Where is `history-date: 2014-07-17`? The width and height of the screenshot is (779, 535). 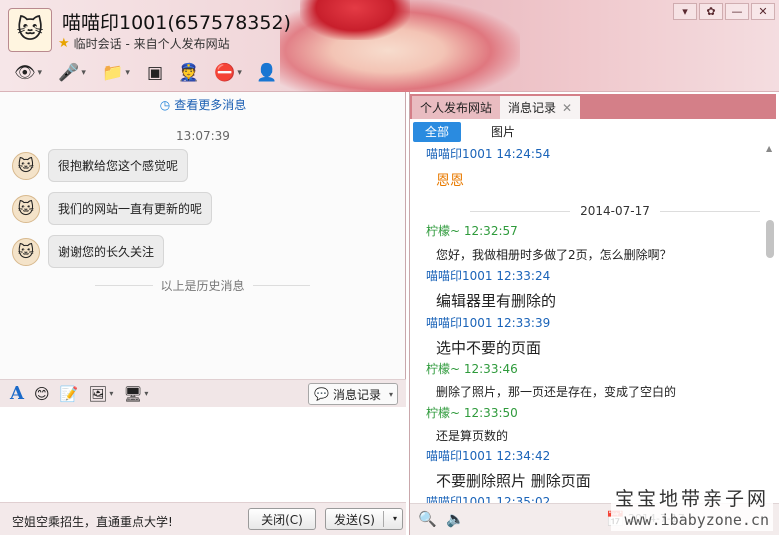
history-date: 2014-07-17 is located at coordinates (615, 211).